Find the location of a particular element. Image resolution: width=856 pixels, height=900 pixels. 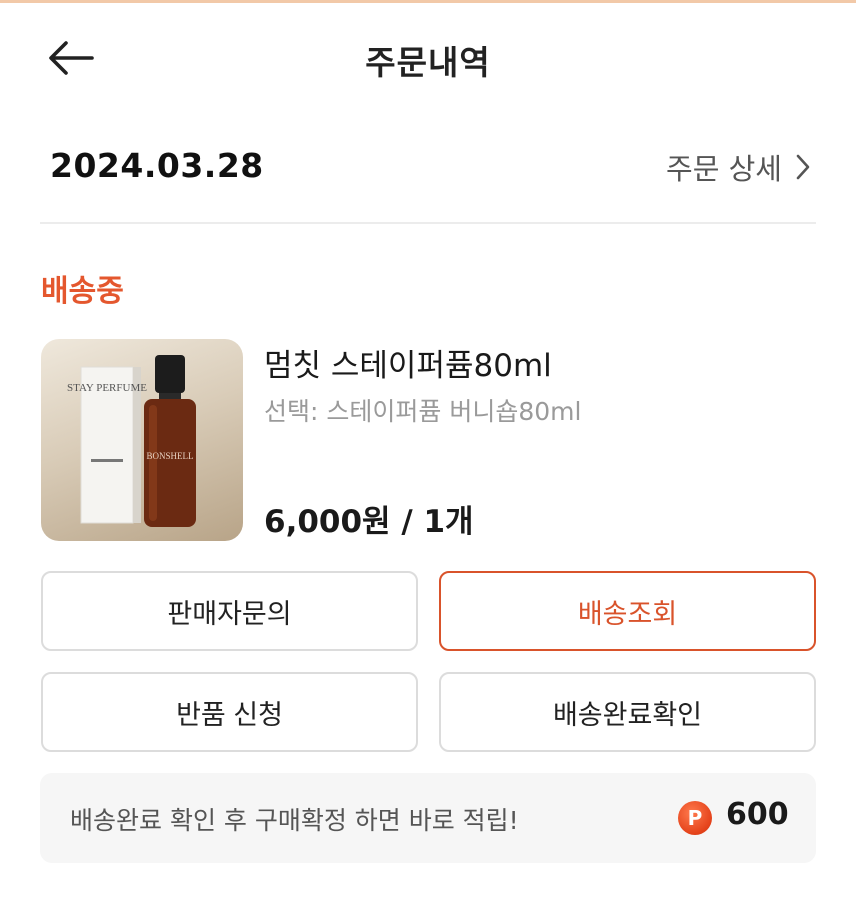

order-detail-link: 주문 상세 is located at coordinates (738, 167).